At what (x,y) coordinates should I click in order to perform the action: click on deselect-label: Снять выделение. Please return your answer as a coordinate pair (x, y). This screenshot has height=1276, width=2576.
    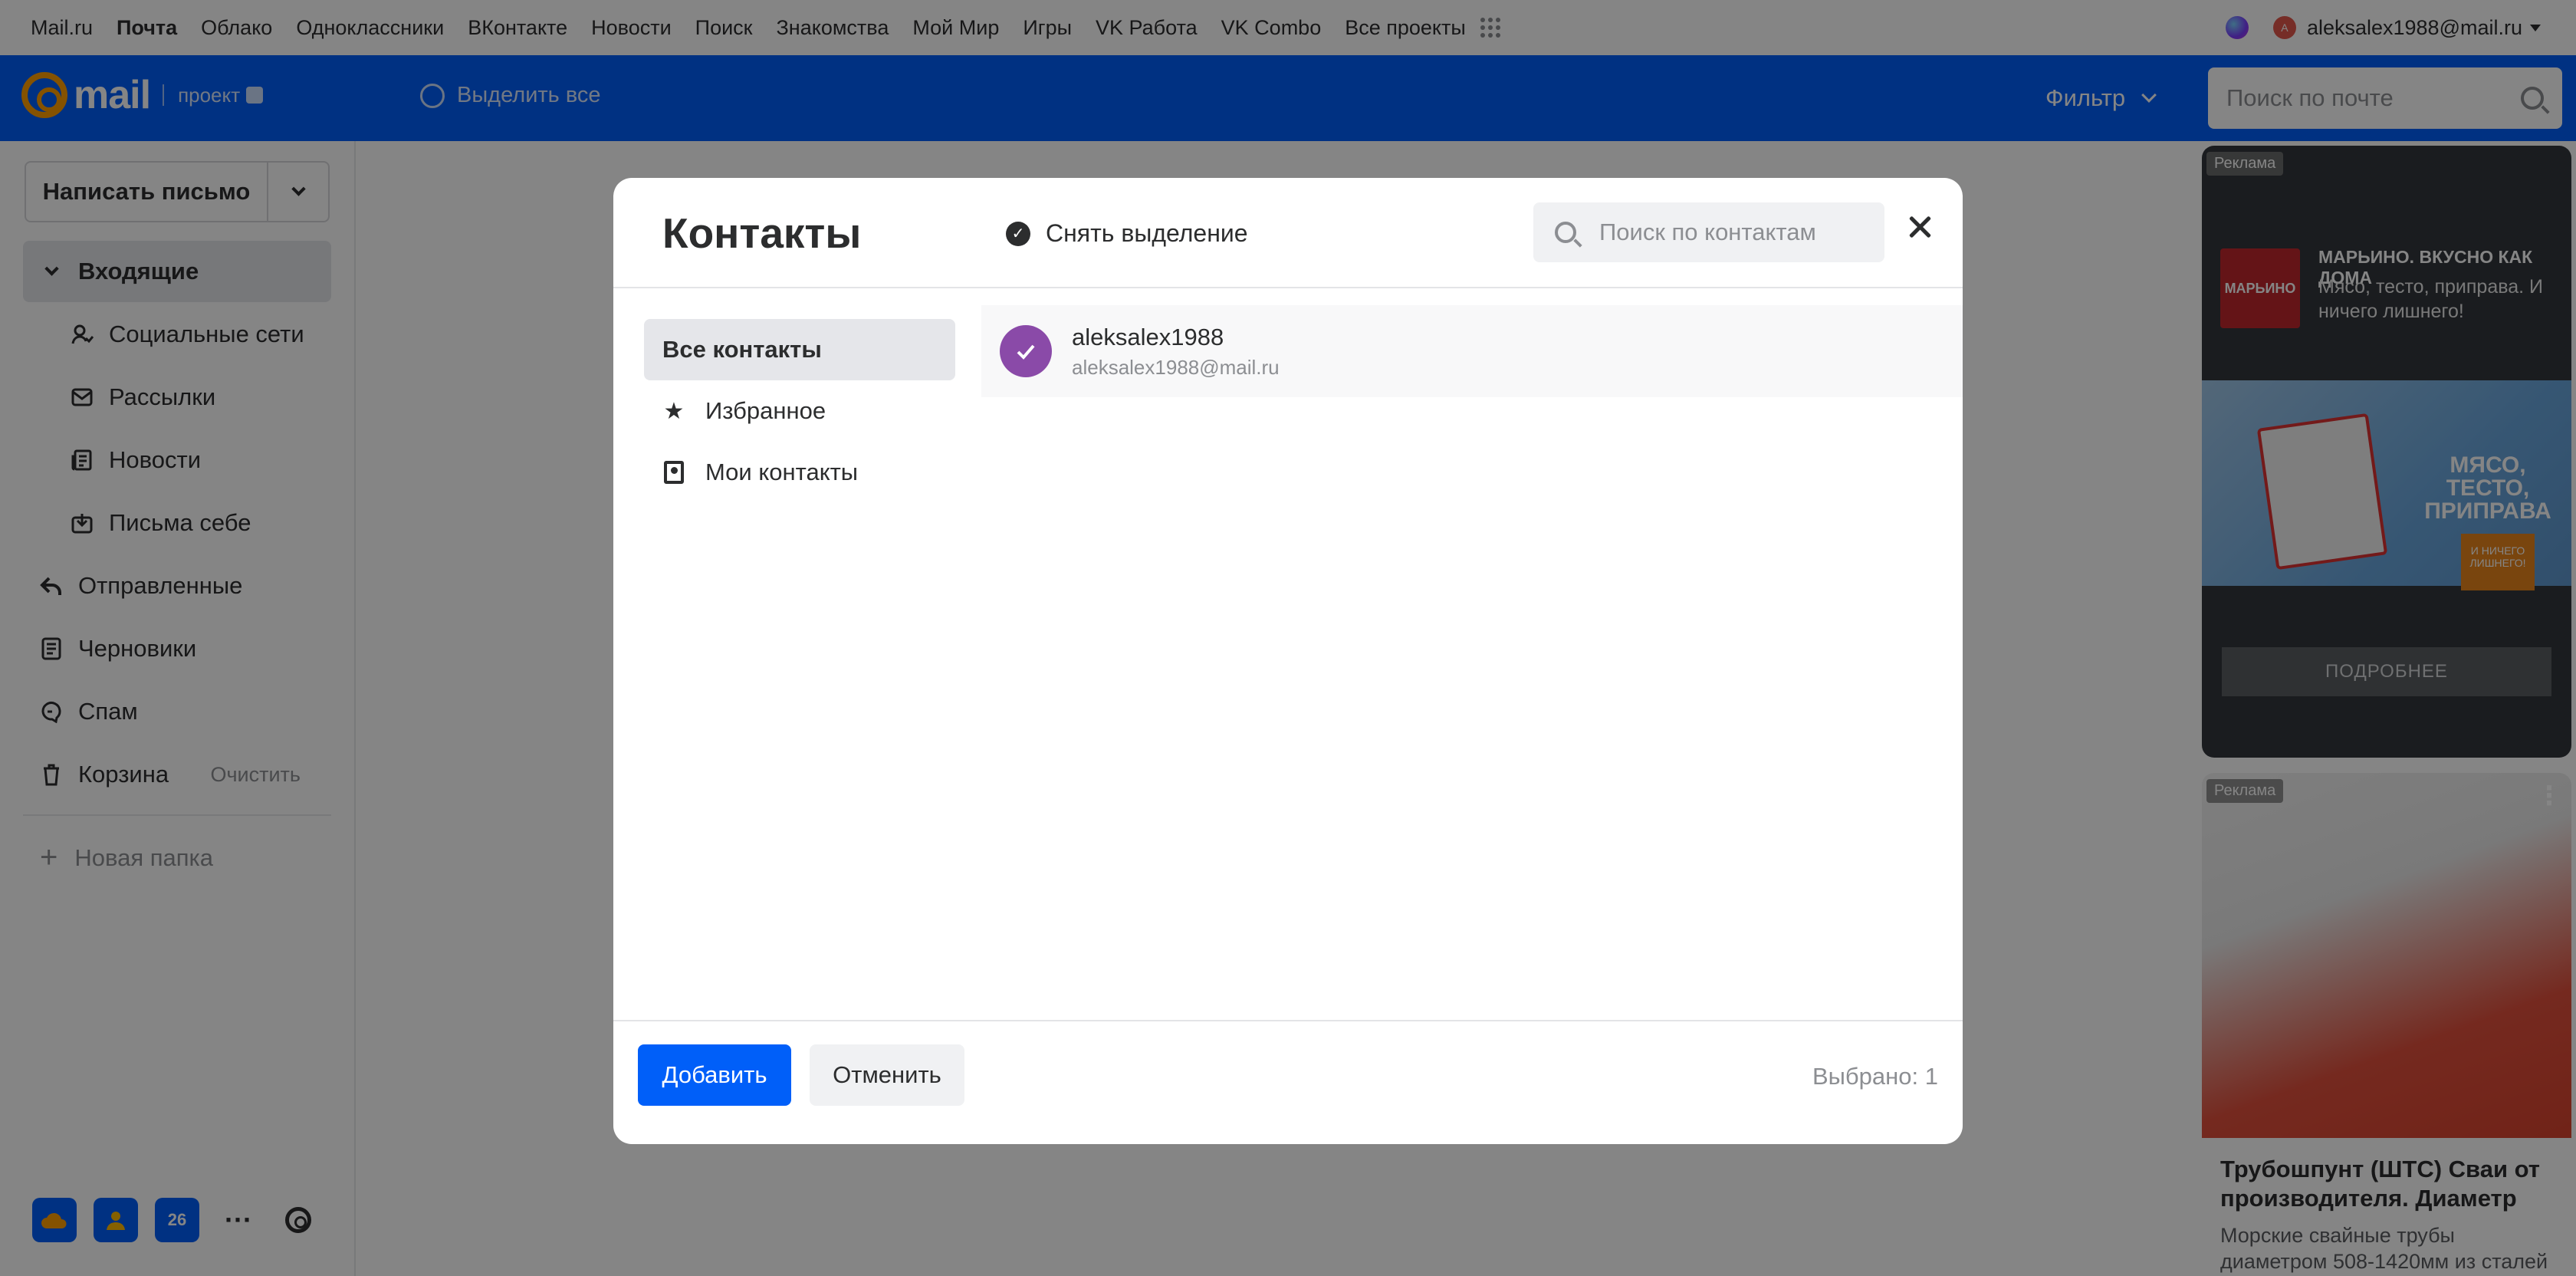
    Looking at the image, I should click on (1147, 233).